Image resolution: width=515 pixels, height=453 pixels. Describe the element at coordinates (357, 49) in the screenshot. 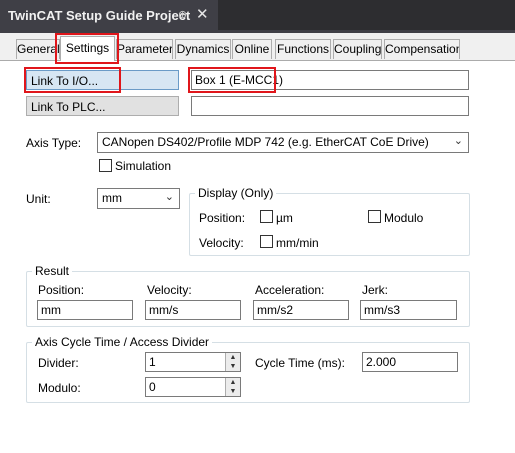

I see `tab-coupling: Coupling` at that location.